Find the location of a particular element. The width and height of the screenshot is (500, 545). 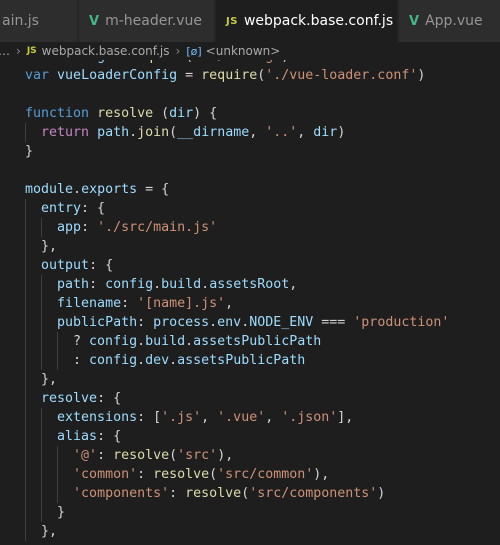

tab-app-vue-label: App.vue is located at coordinates (454, 21).